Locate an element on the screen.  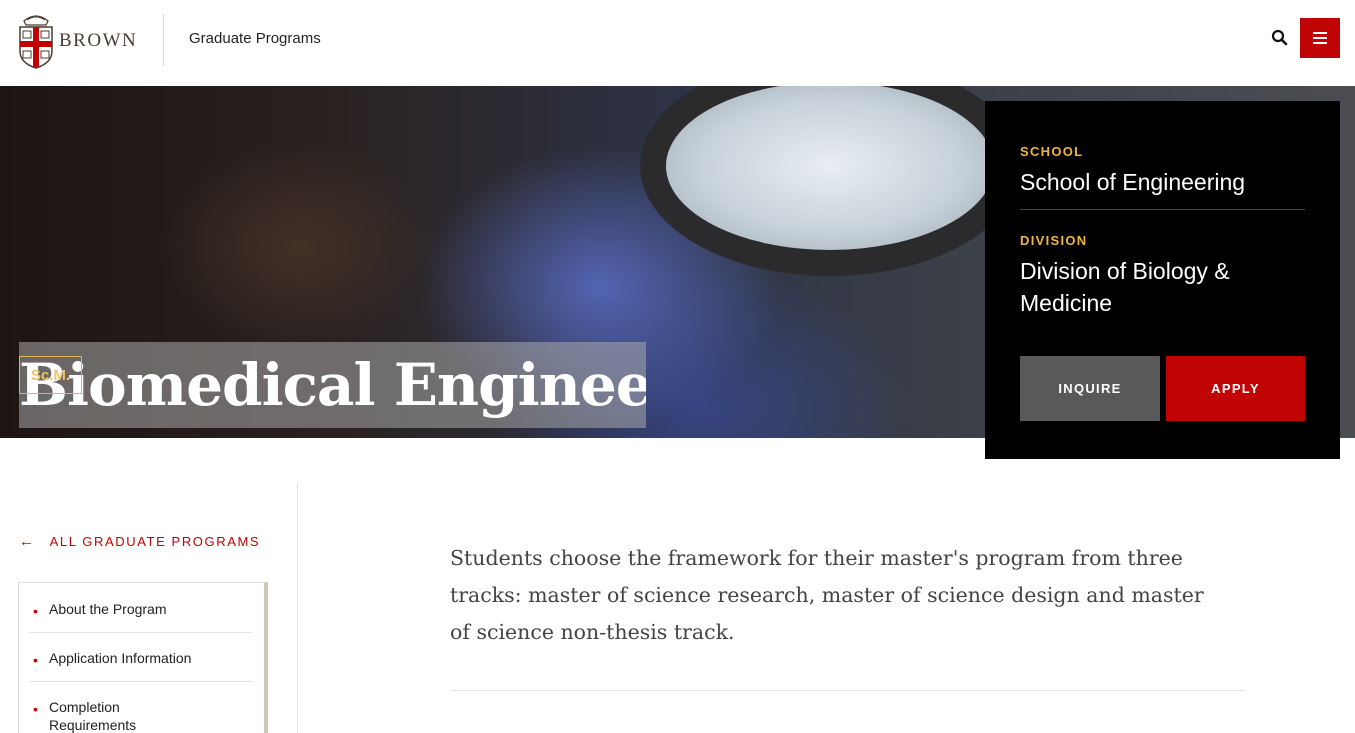
search-icon is located at coordinates (1279, 37).